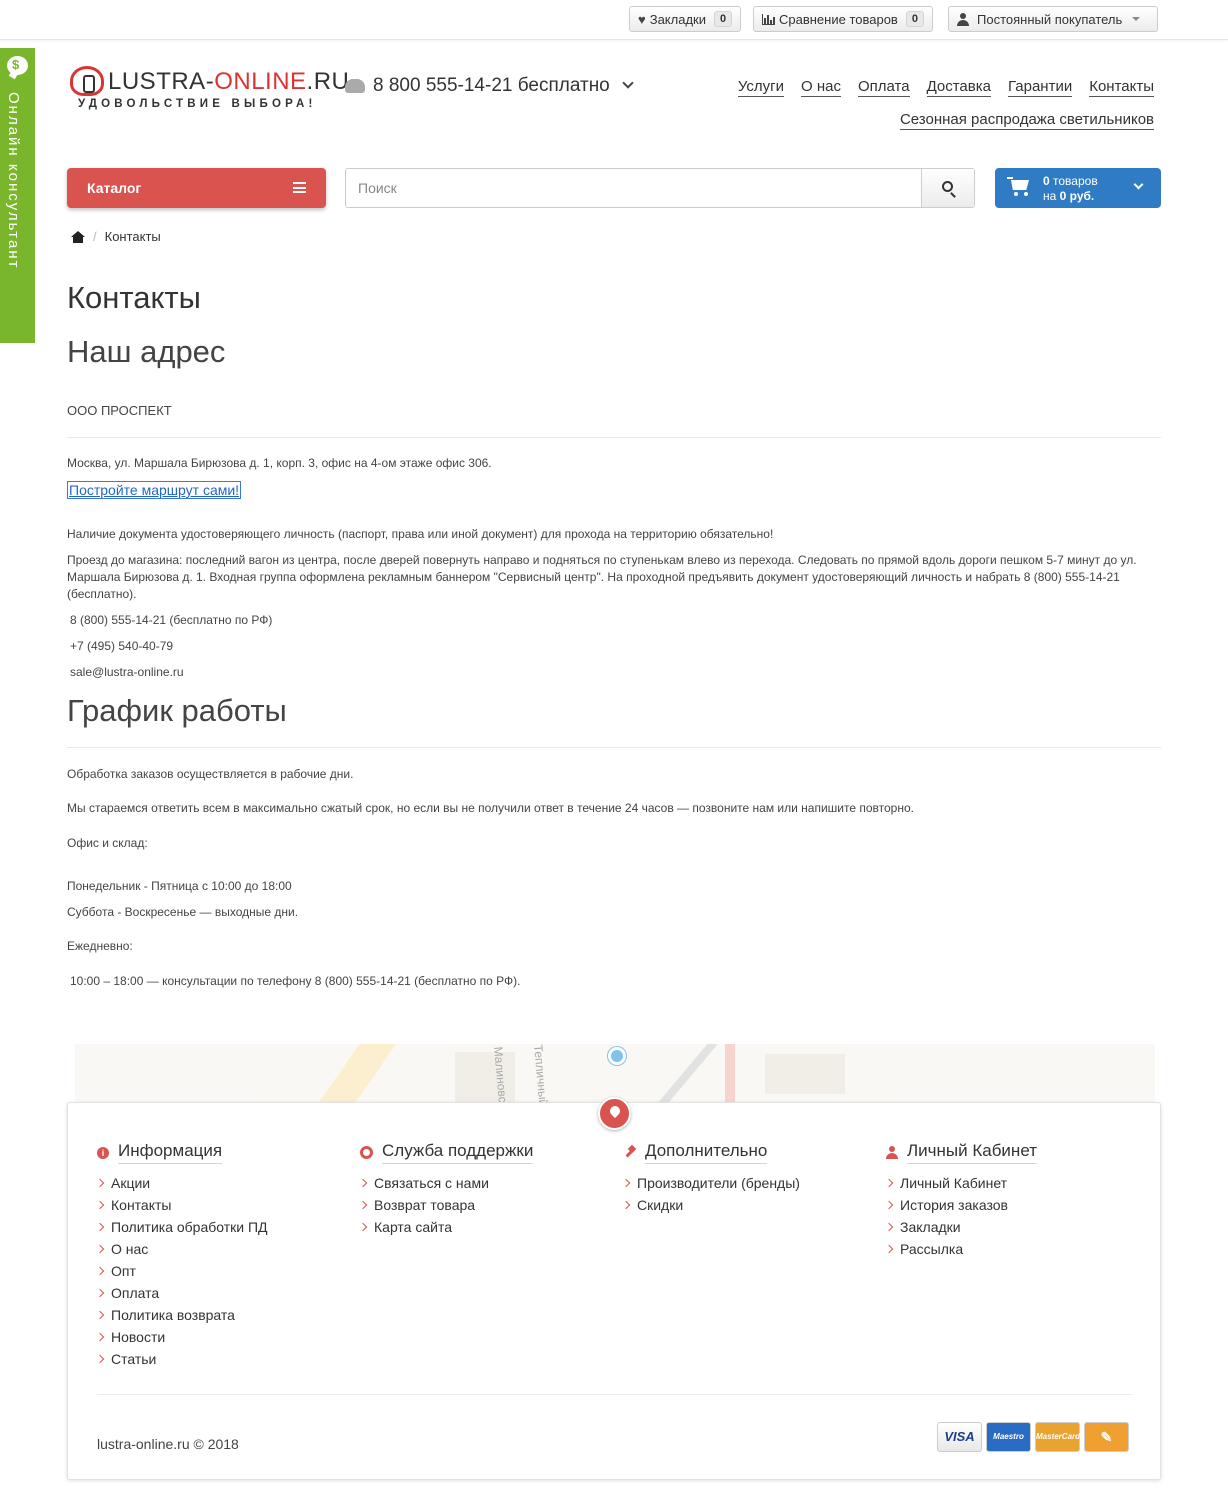  Describe the element at coordinates (914, 19) in the screenshot. I see `compare-count: 0` at that location.